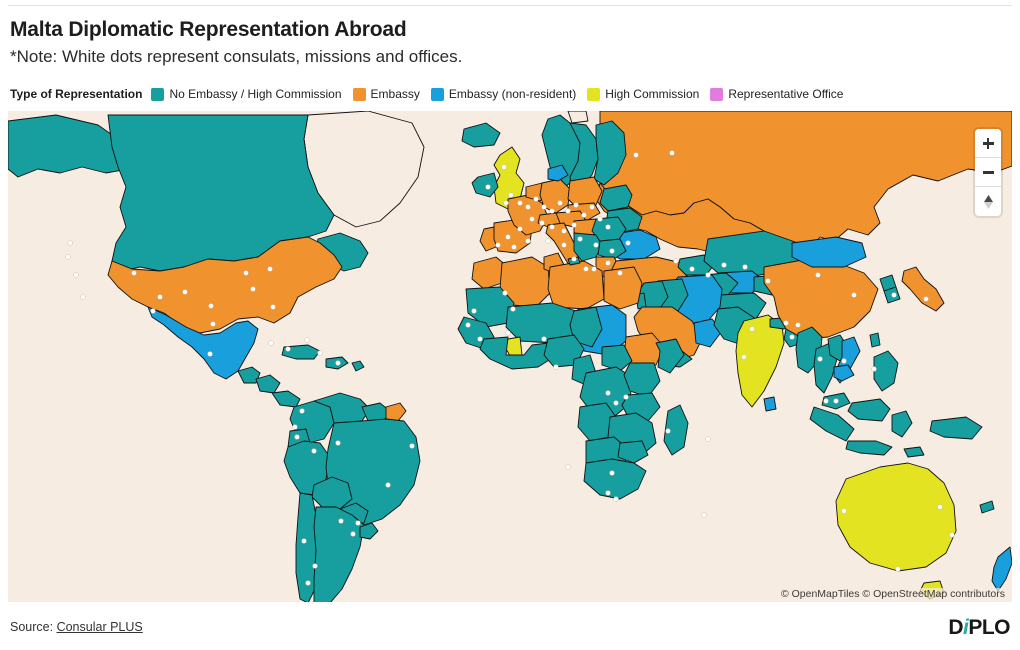 The height and width of the screenshot is (650, 1020). I want to click on legend-item-representative-office: Representative Office, so click(776, 94).